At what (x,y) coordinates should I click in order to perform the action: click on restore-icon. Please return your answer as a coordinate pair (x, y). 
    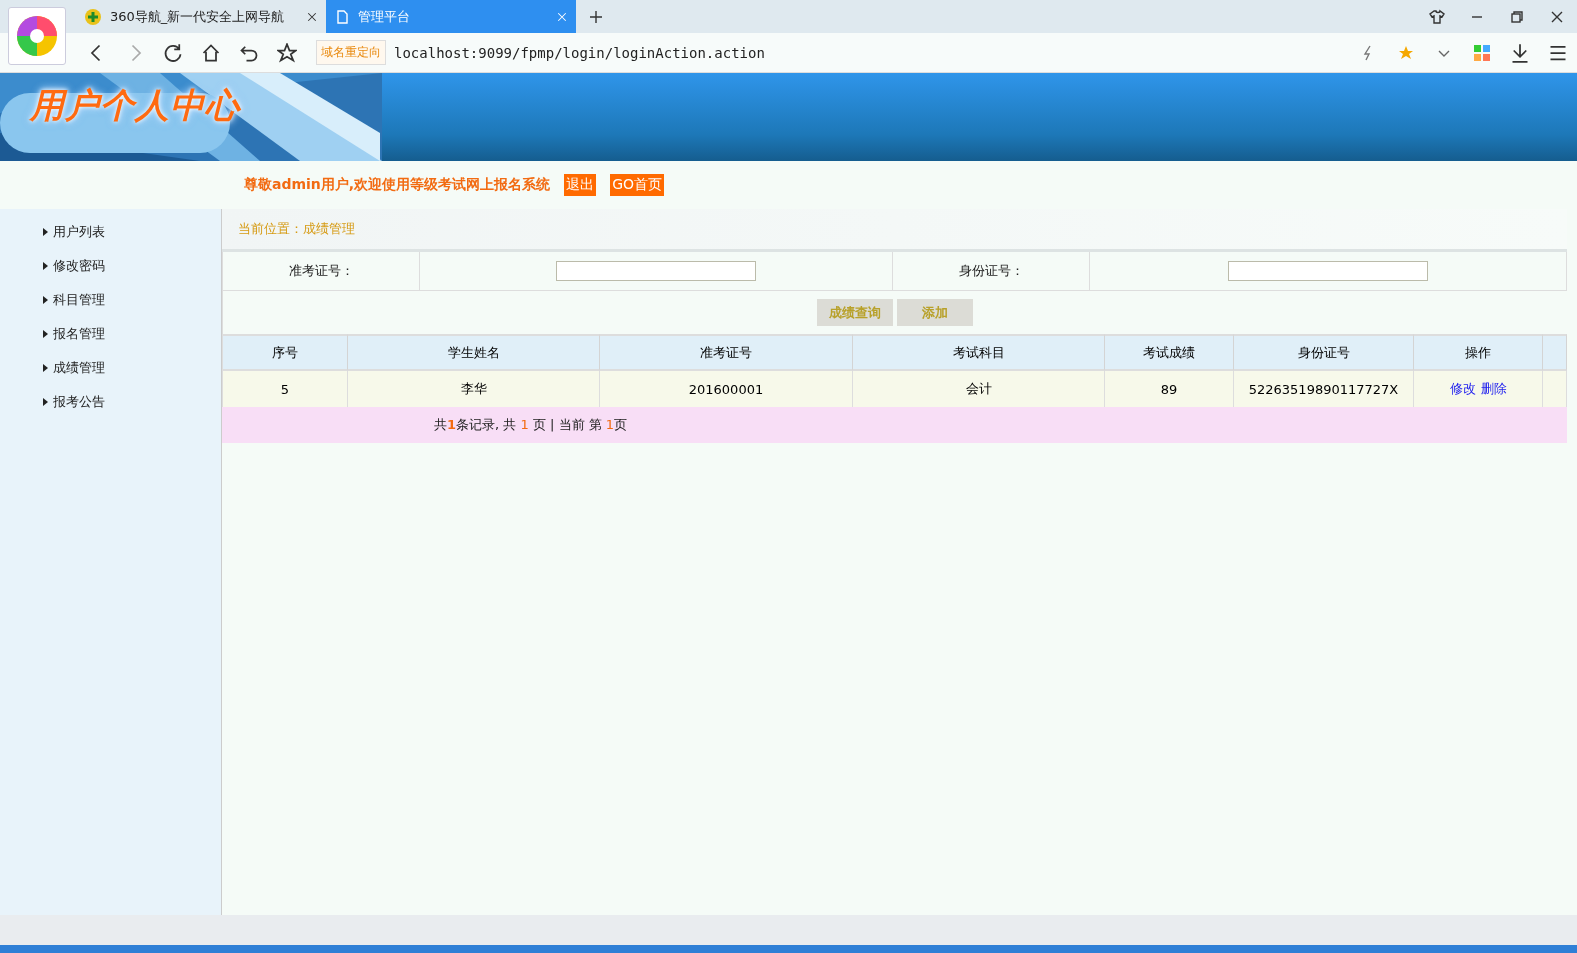
    Looking at the image, I should click on (1517, 16).